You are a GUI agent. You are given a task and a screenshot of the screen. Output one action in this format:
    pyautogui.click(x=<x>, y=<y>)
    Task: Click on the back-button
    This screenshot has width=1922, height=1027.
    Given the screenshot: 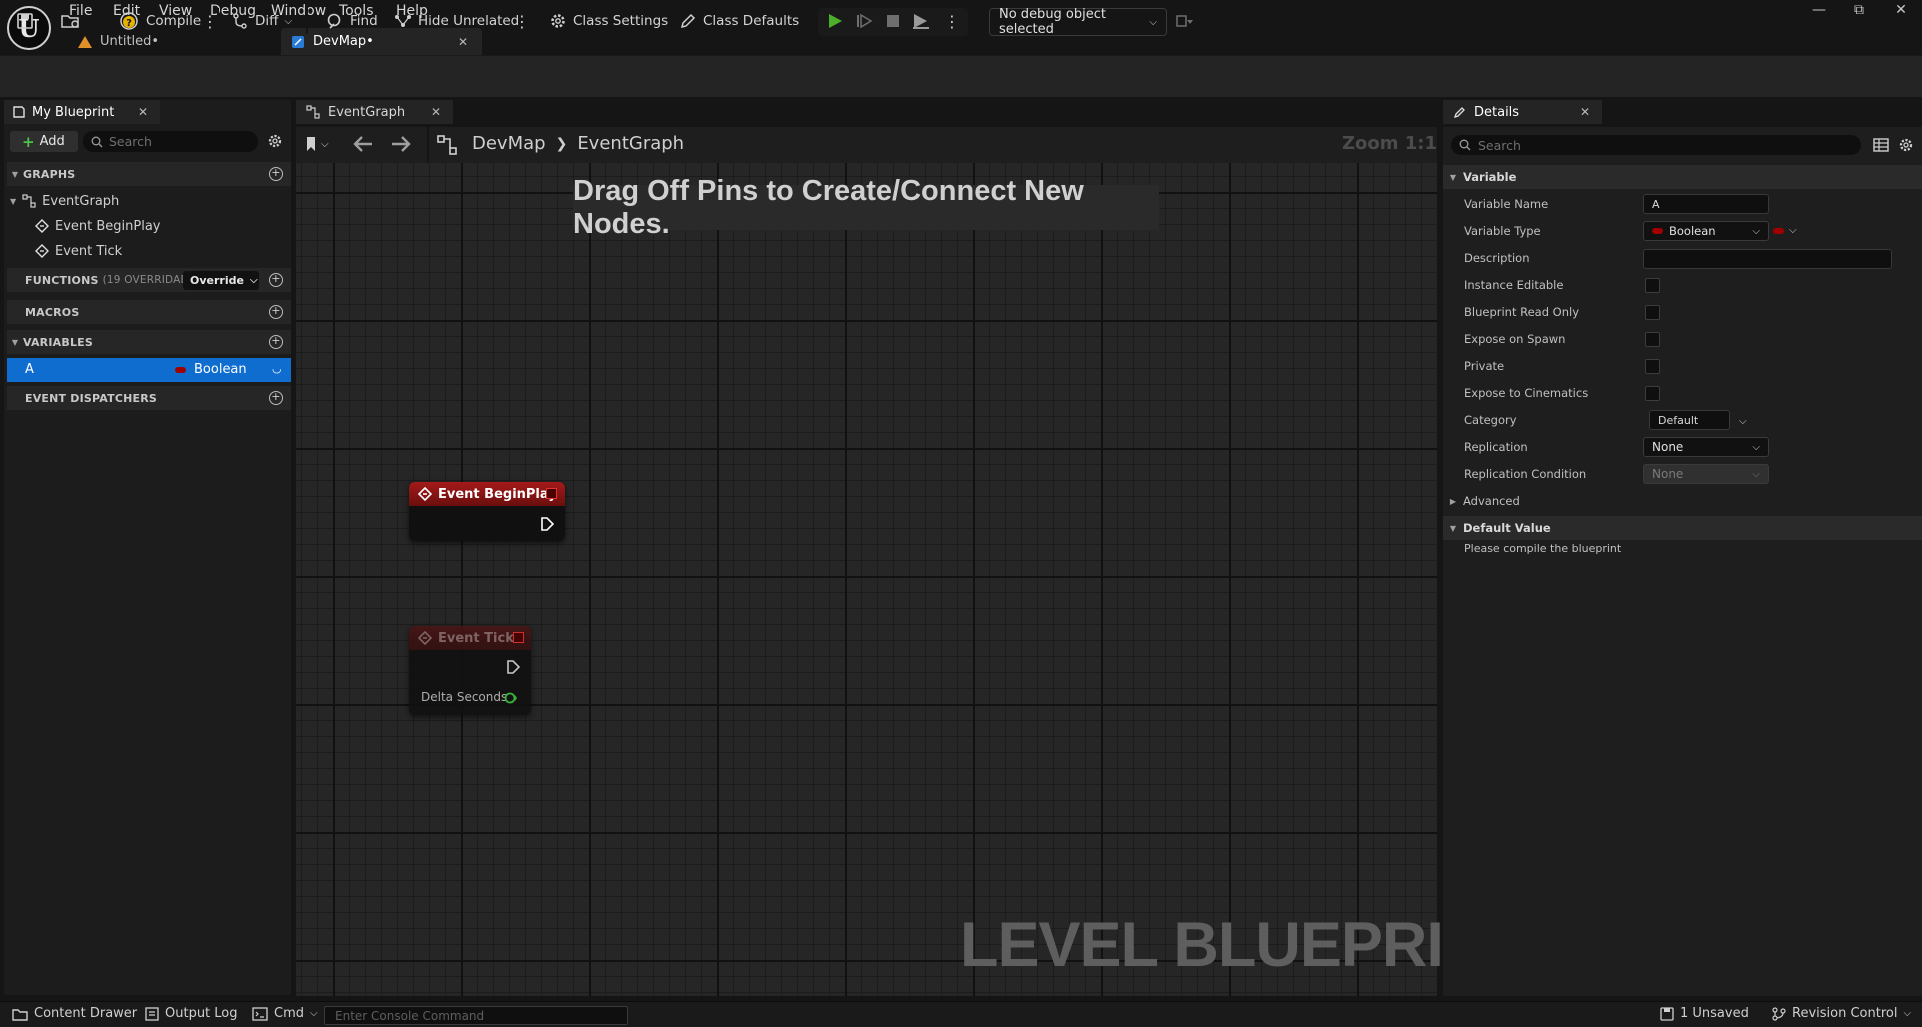 What is the action you would take?
    pyautogui.click(x=363, y=144)
    